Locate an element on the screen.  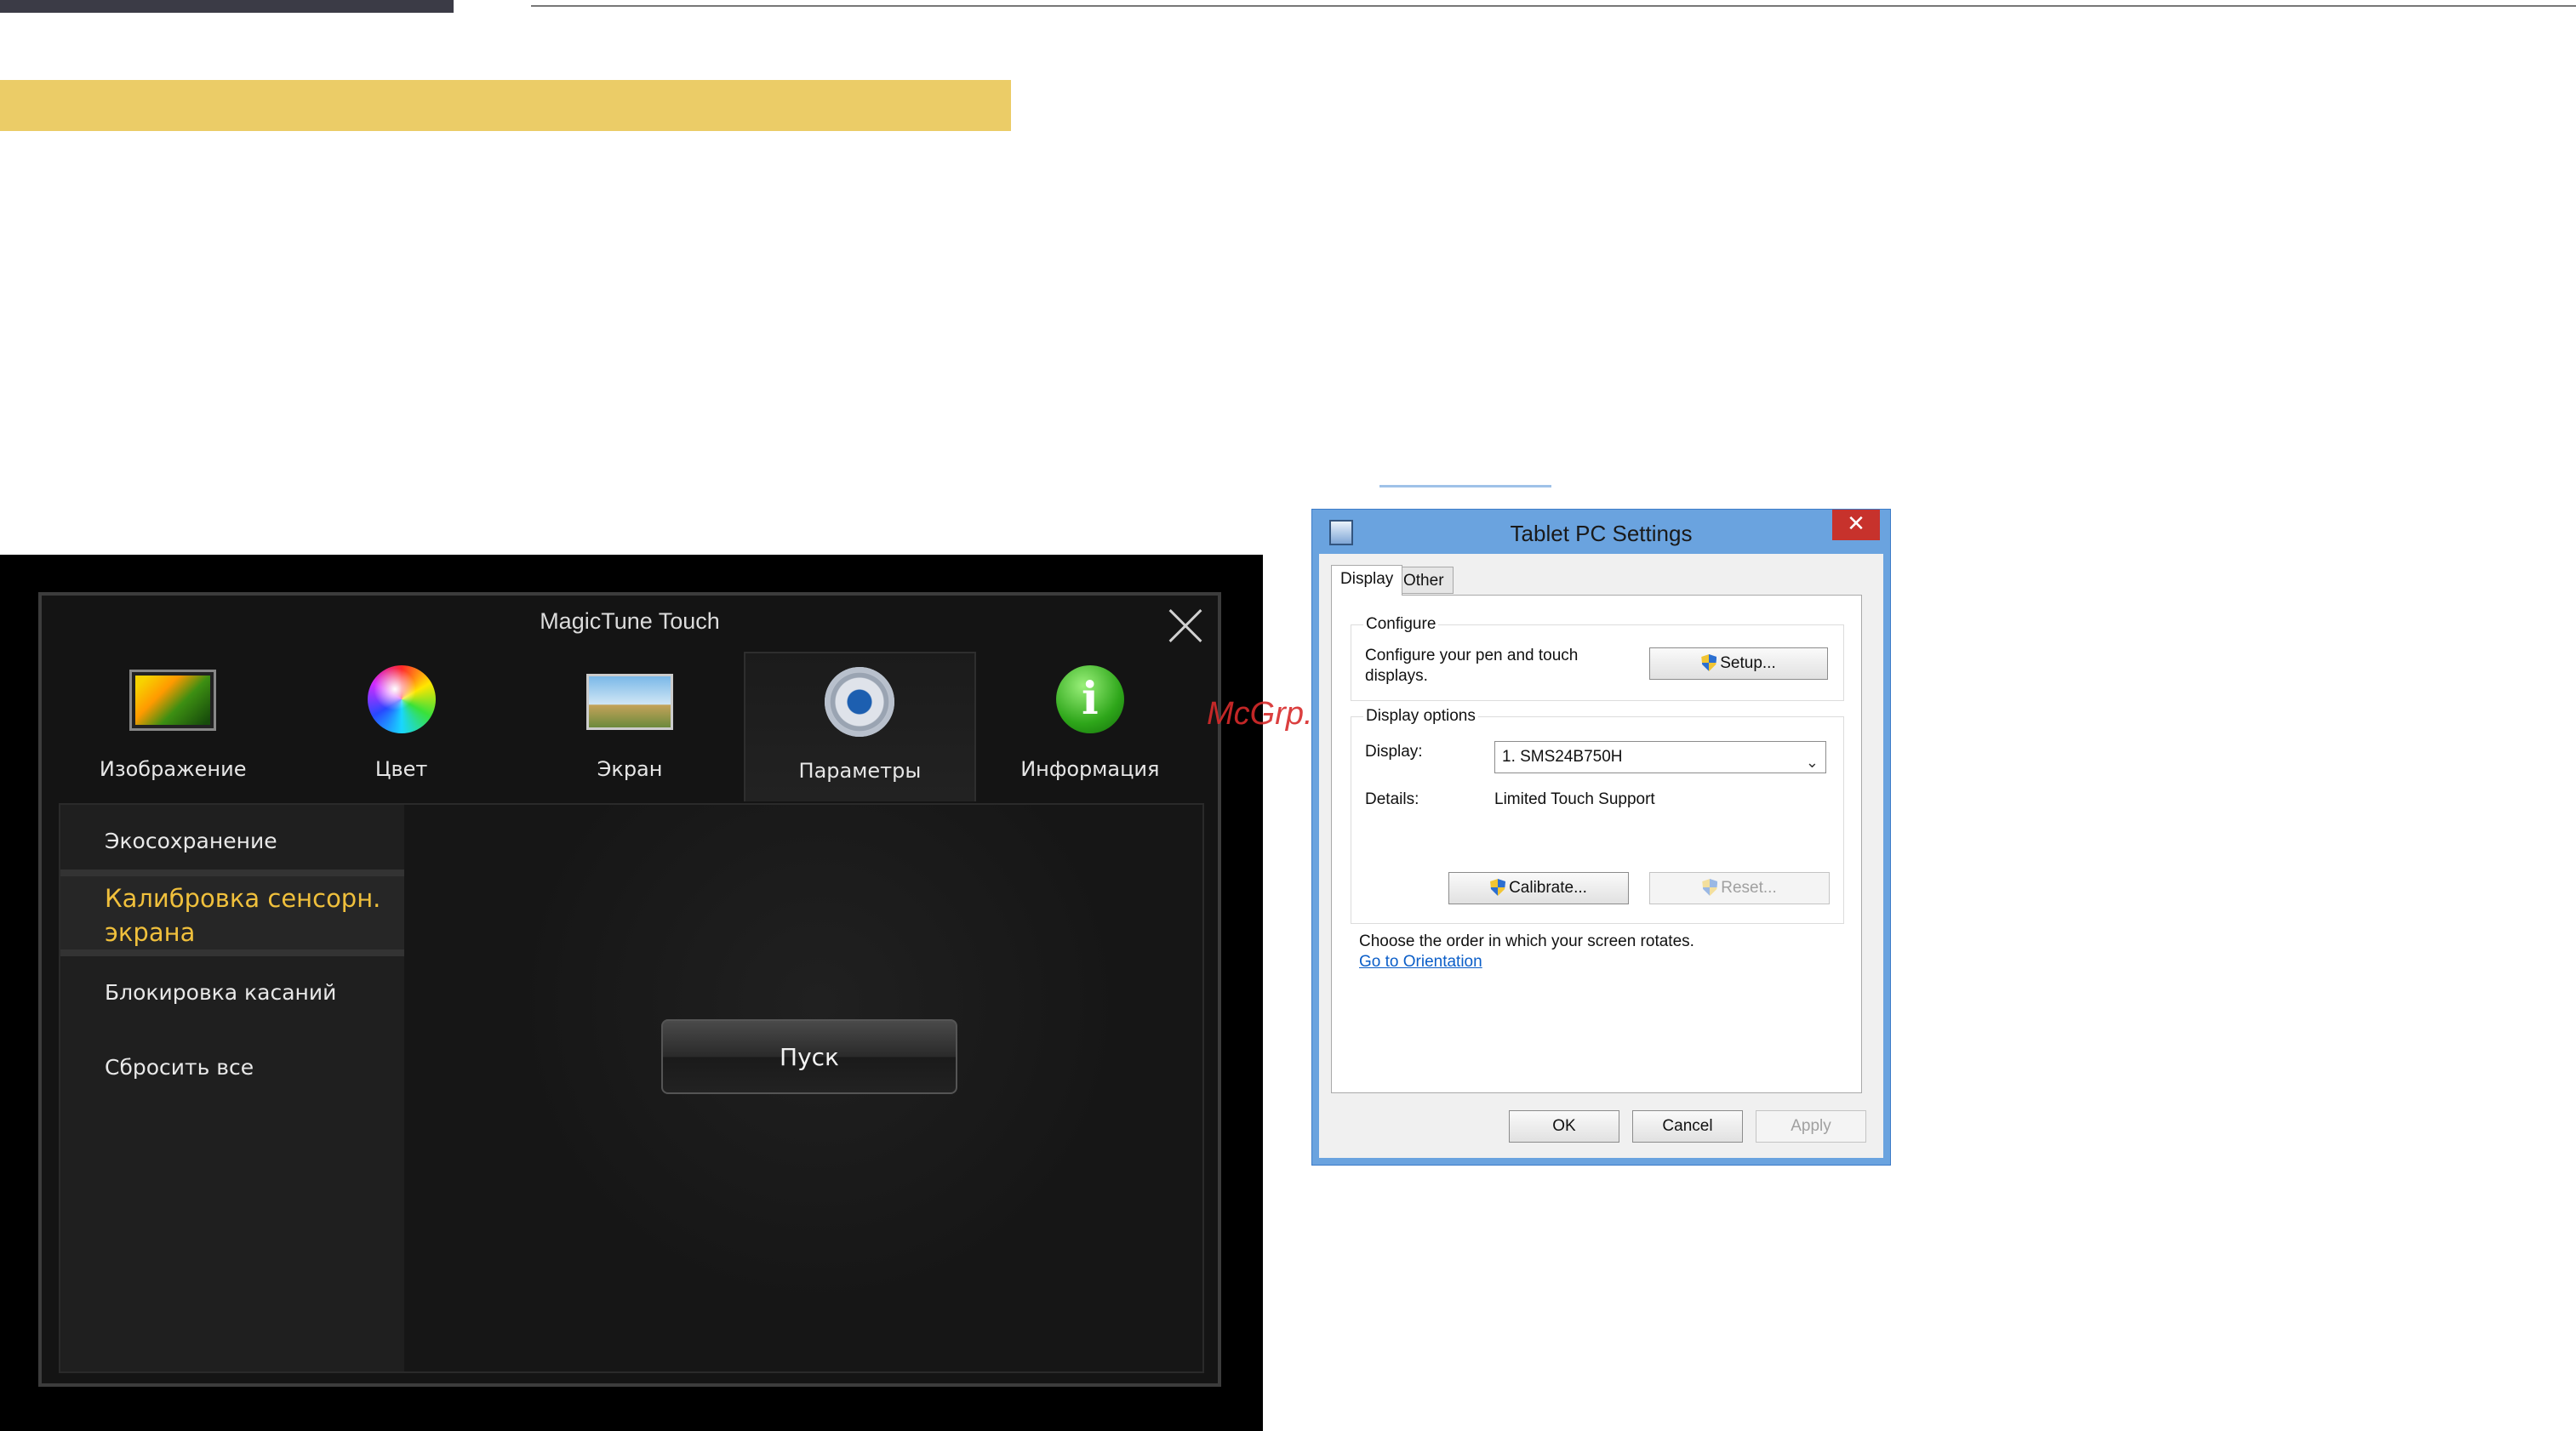
display-select: 1. SMS24B750H ⌄ is located at coordinates (1660, 757).